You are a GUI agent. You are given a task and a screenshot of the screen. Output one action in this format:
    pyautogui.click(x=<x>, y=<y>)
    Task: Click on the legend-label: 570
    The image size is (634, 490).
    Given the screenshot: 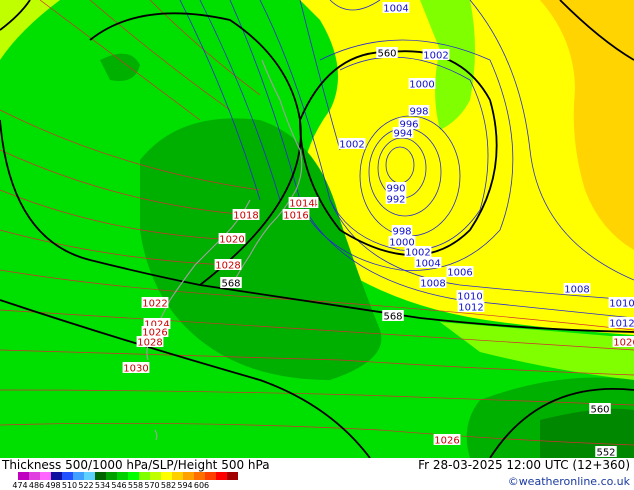 What is the action you would take?
    pyautogui.click(x=152, y=485)
    